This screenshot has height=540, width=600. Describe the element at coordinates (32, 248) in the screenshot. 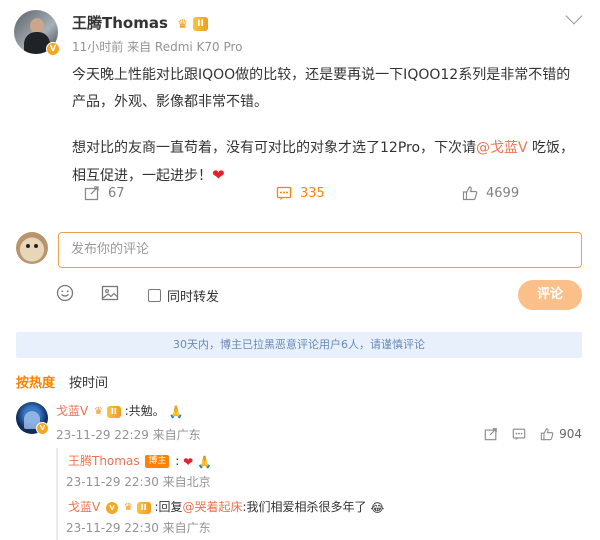

I see `current-user-avatar` at that location.